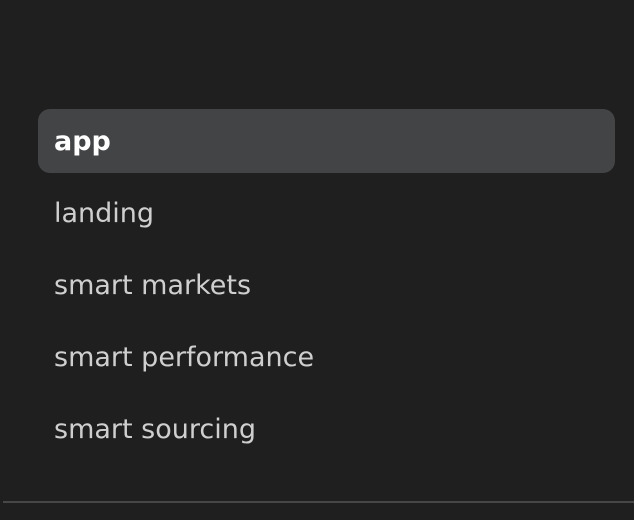 Image resolution: width=634 pixels, height=520 pixels. What do you see at coordinates (104, 213) in the screenshot?
I see `menu-item-label: landing` at bounding box center [104, 213].